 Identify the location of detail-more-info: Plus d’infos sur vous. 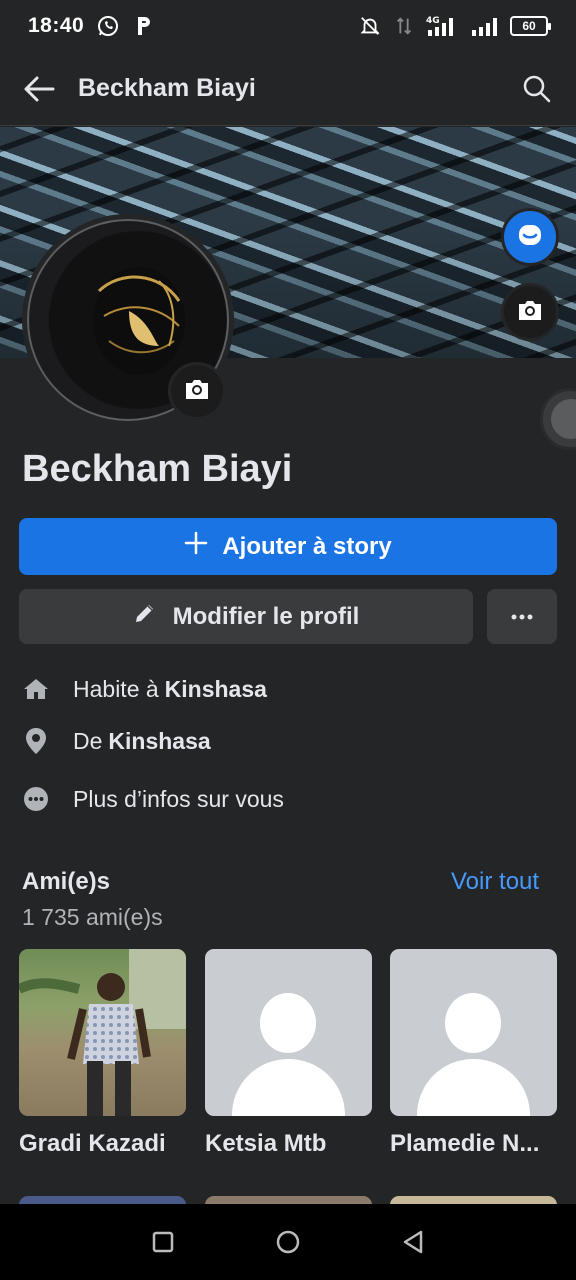
(153, 799).